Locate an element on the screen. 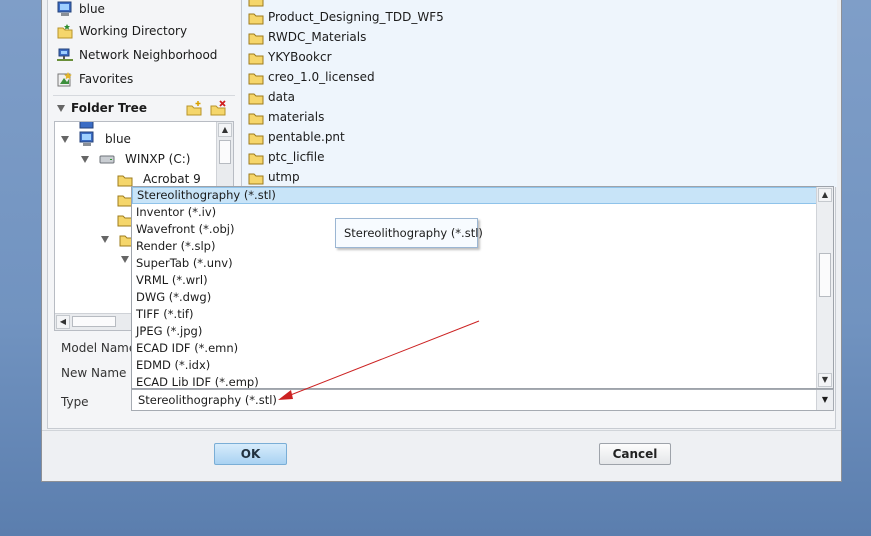 The width and height of the screenshot is (871, 536). tree-node-drive: WINXP (C:) is located at coordinates (135, 159).